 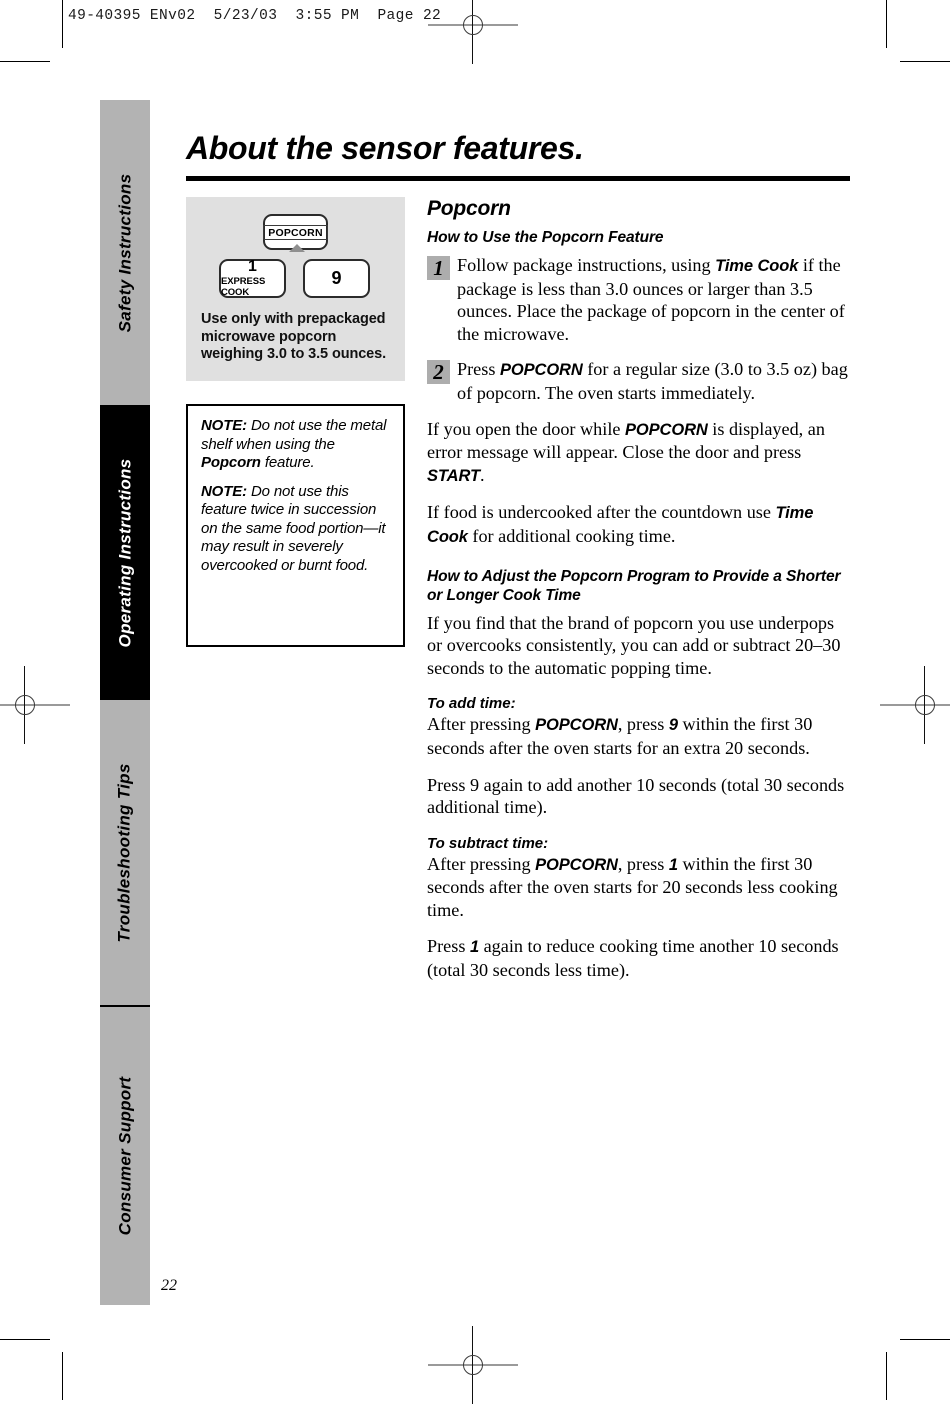 What do you see at coordinates (25, 1339) in the screenshot?
I see `crop-mark-bottom-left-horizontal` at bounding box center [25, 1339].